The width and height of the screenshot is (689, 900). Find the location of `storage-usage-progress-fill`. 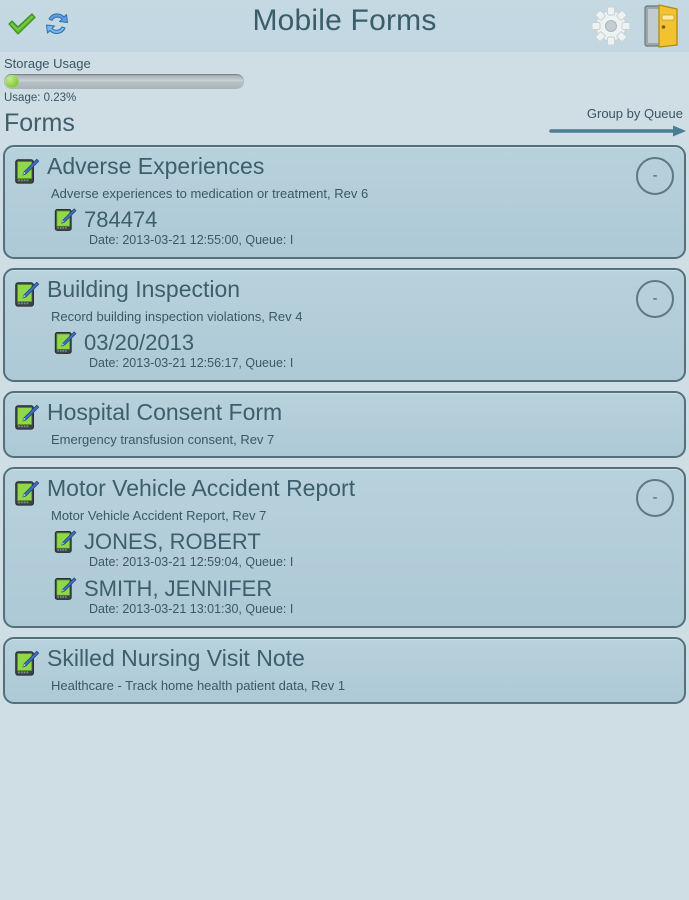

storage-usage-progress-fill is located at coordinates (12, 81).